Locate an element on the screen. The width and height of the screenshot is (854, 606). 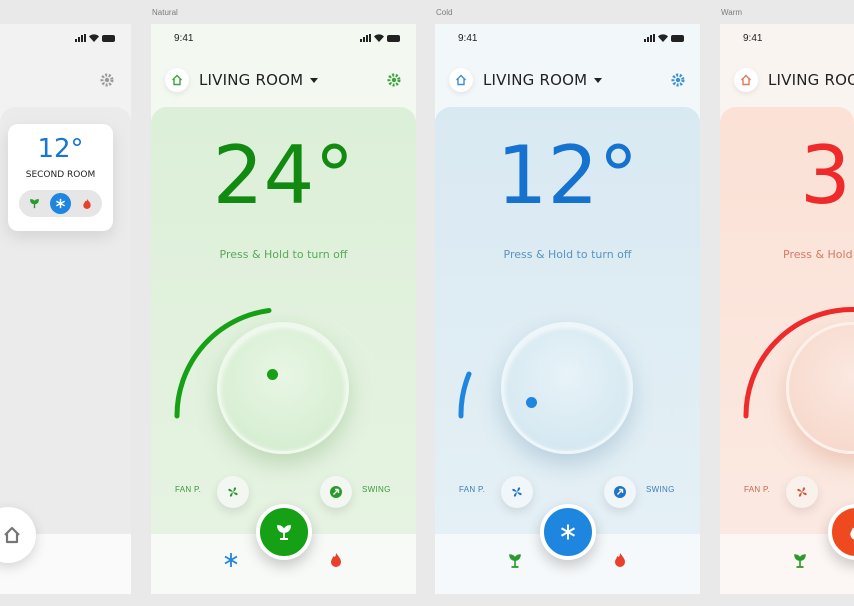
mode-cold-button is located at coordinates (568, 532).